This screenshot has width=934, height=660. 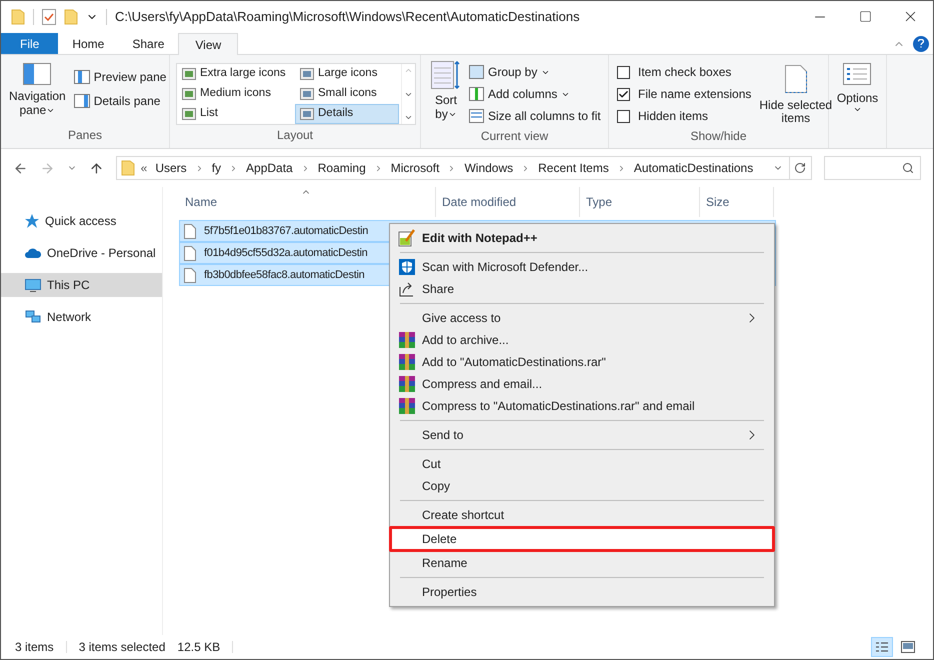 What do you see at coordinates (921, 44) in the screenshot?
I see `help-icon` at bounding box center [921, 44].